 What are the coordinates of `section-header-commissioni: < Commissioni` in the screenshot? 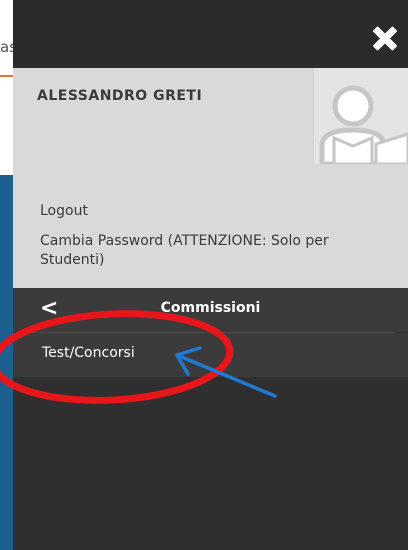 It's located at (210, 310).